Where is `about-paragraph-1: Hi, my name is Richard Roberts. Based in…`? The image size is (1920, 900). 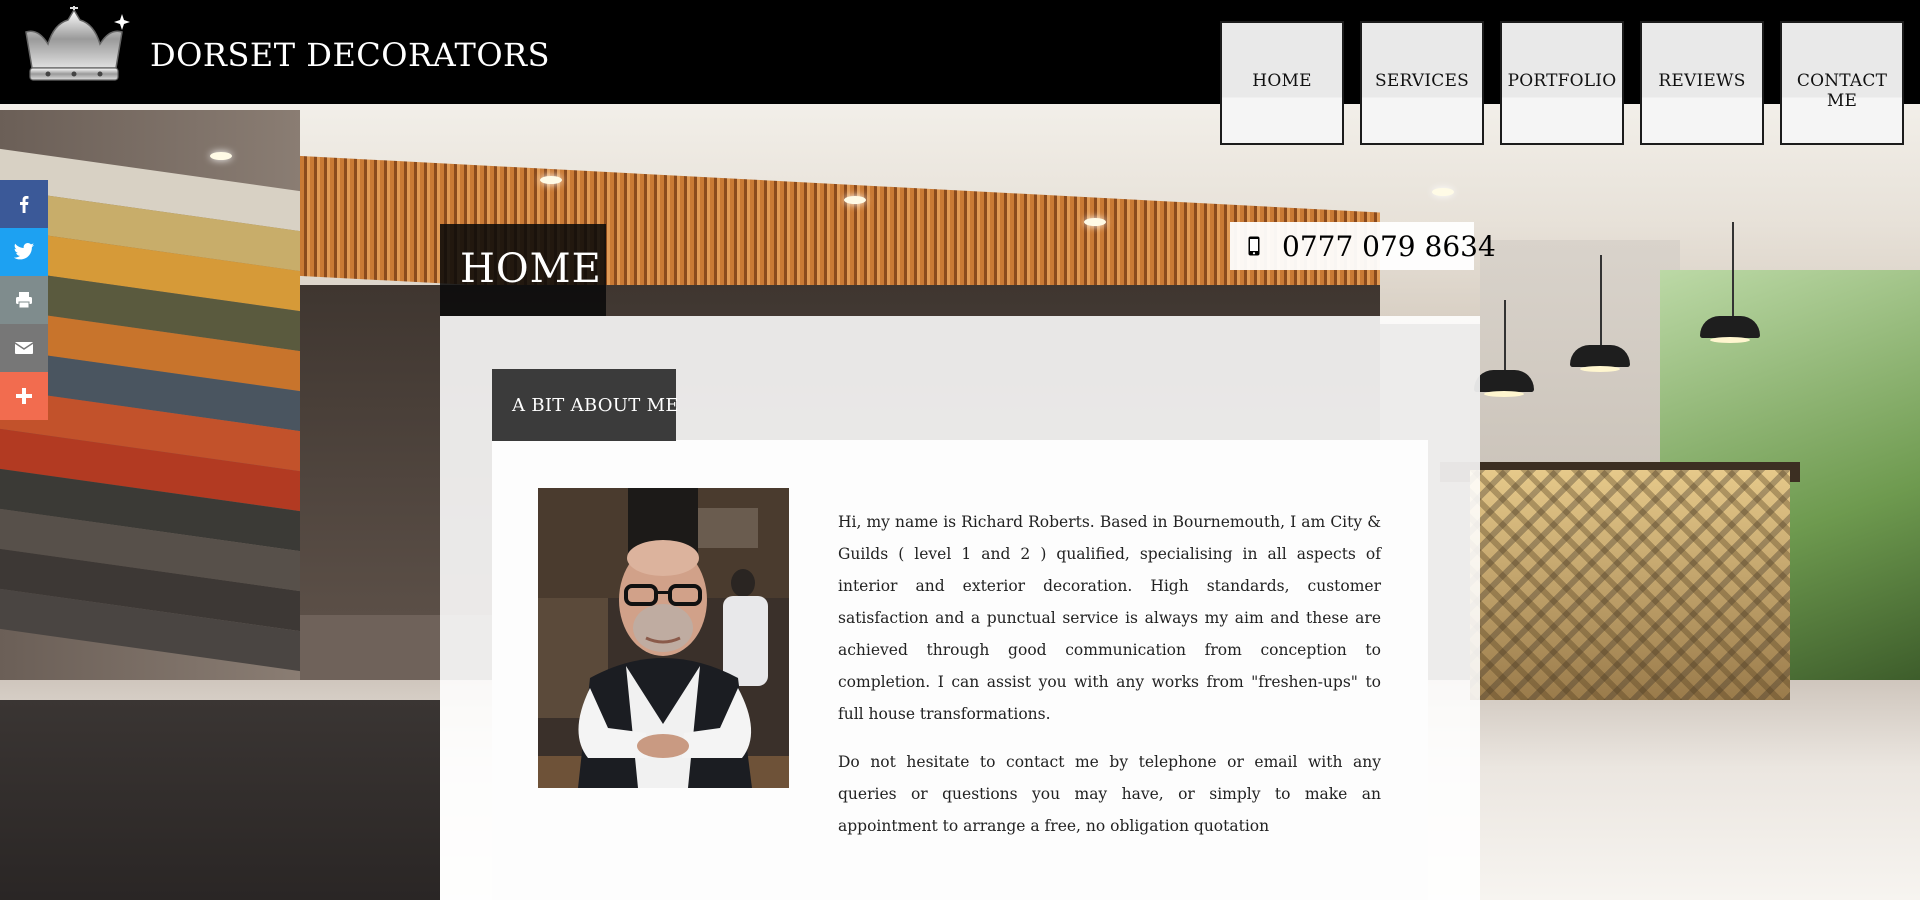
about-paragraph-1: Hi, my name is Richard Roberts. Based in… is located at coordinates (1109, 618).